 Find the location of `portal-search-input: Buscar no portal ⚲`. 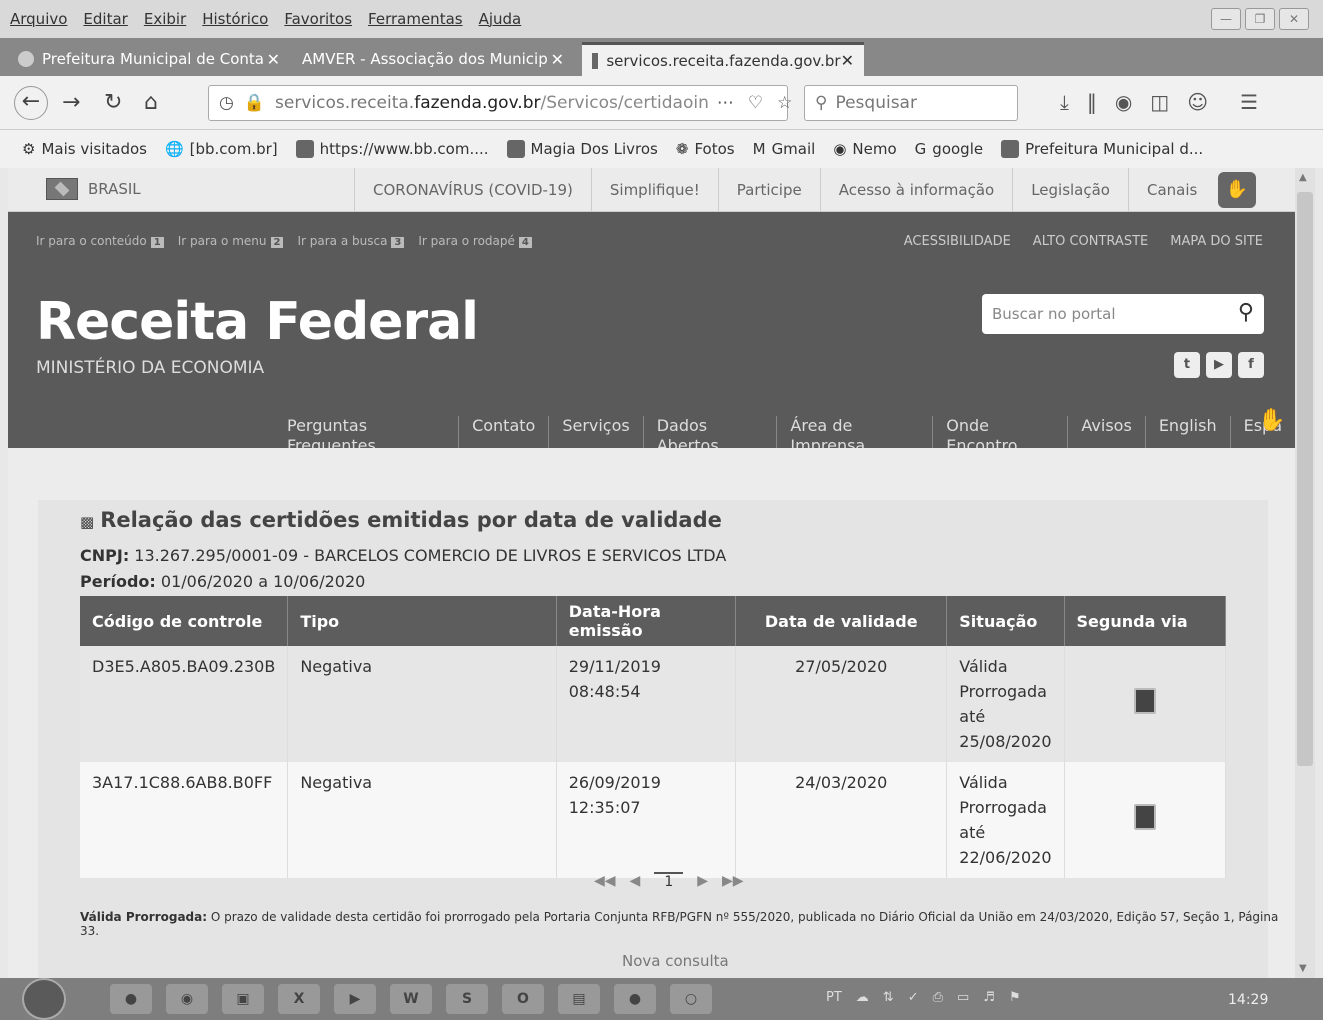

portal-search-input: Buscar no portal ⚲ is located at coordinates (1123, 314).